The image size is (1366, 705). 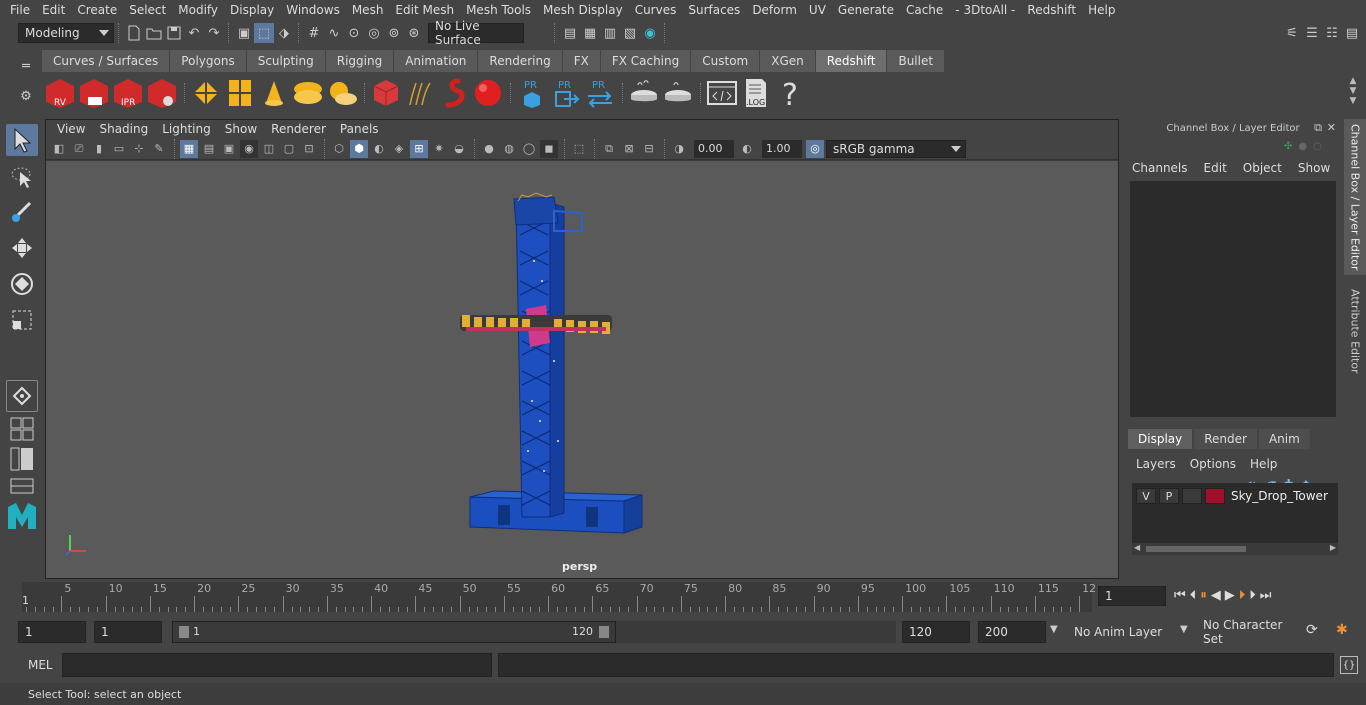 I want to click on menu-edit: Edit, so click(x=53, y=10).